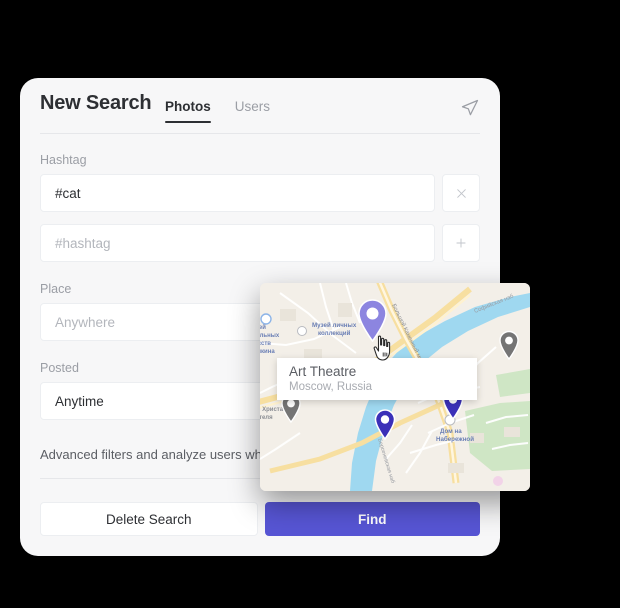 The height and width of the screenshot is (608, 620). Describe the element at coordinates (377, 379) in the screenshot. I see `map-place-tooltip: Art Theatre Moscow, Russia` at that location.